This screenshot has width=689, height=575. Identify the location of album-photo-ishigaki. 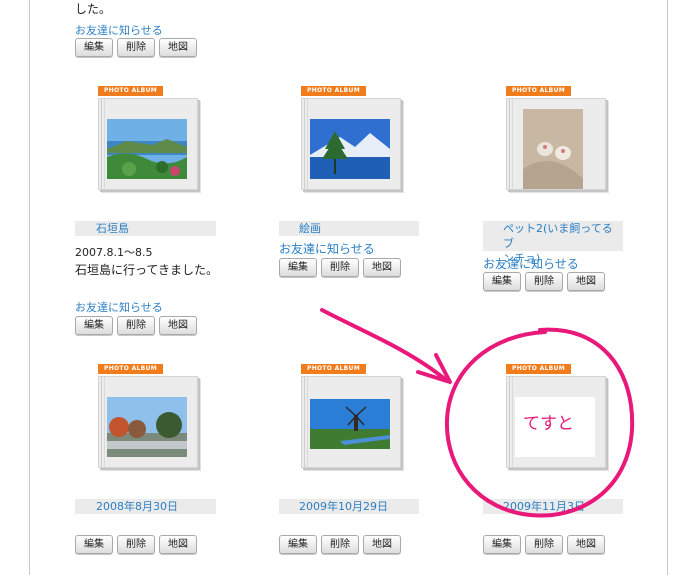
(147, 149).